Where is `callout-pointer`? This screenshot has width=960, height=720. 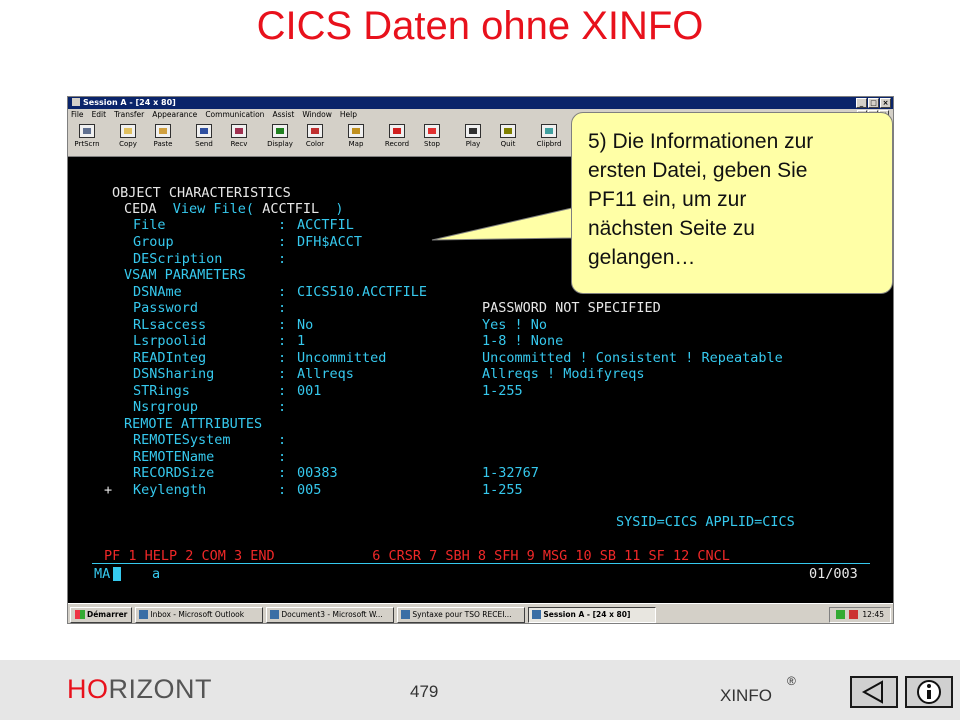 callout-pointer is located at coordinates (503, 224).